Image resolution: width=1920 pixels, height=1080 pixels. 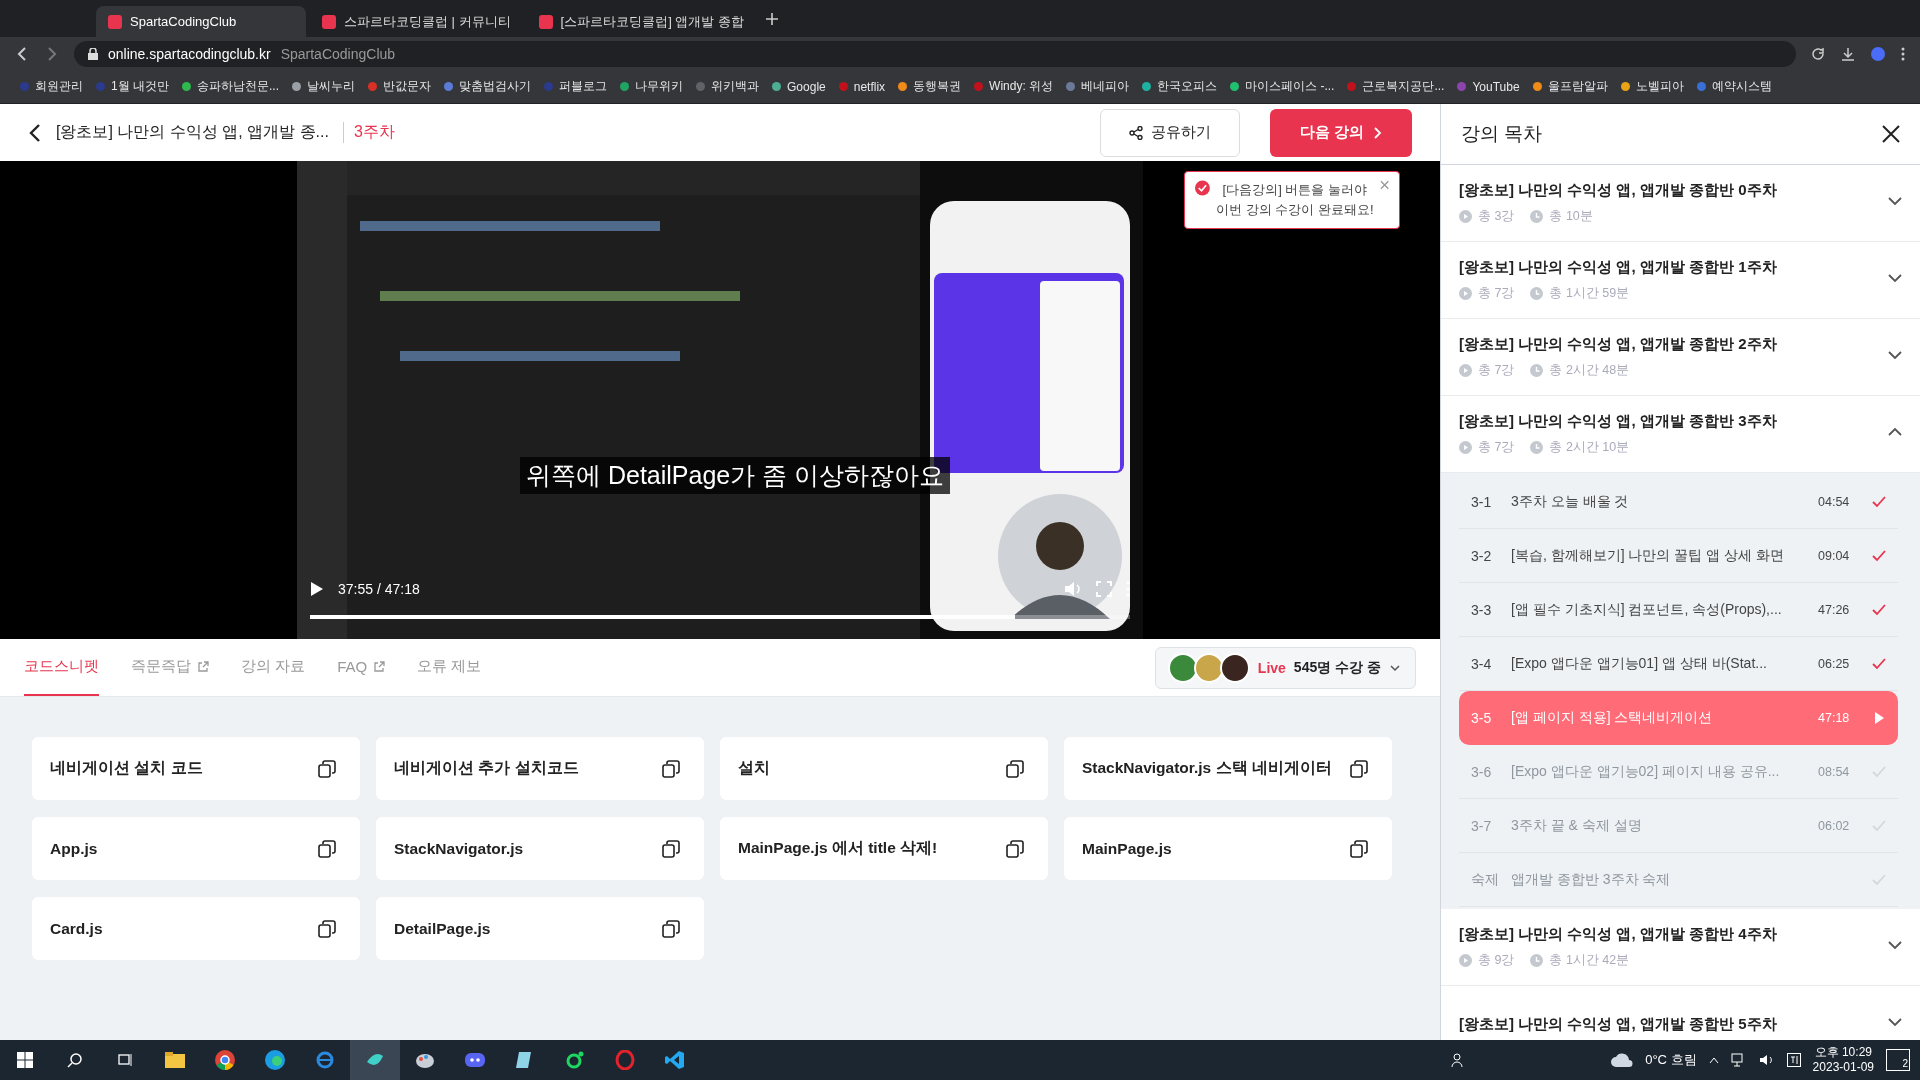 I want to click on browser-tab: [스파르타코딩클럽] 앱개발 종합, so click(x=641, y=21).